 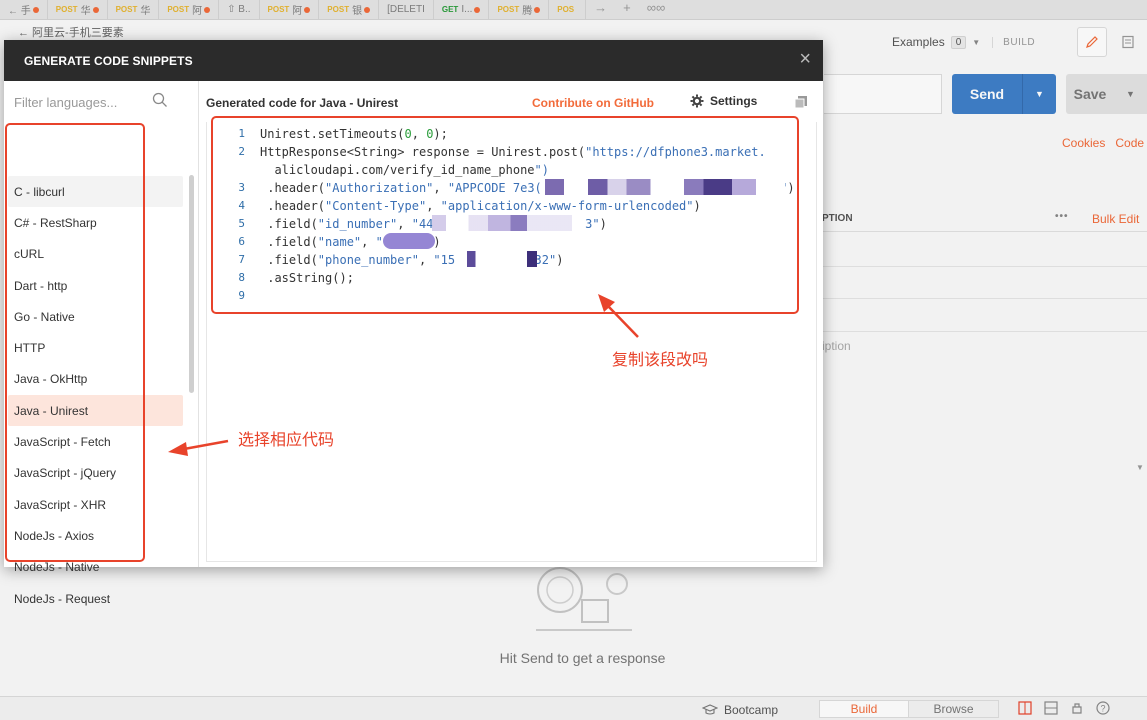 I want to click on scrollbar, so click(x=191, y=284).